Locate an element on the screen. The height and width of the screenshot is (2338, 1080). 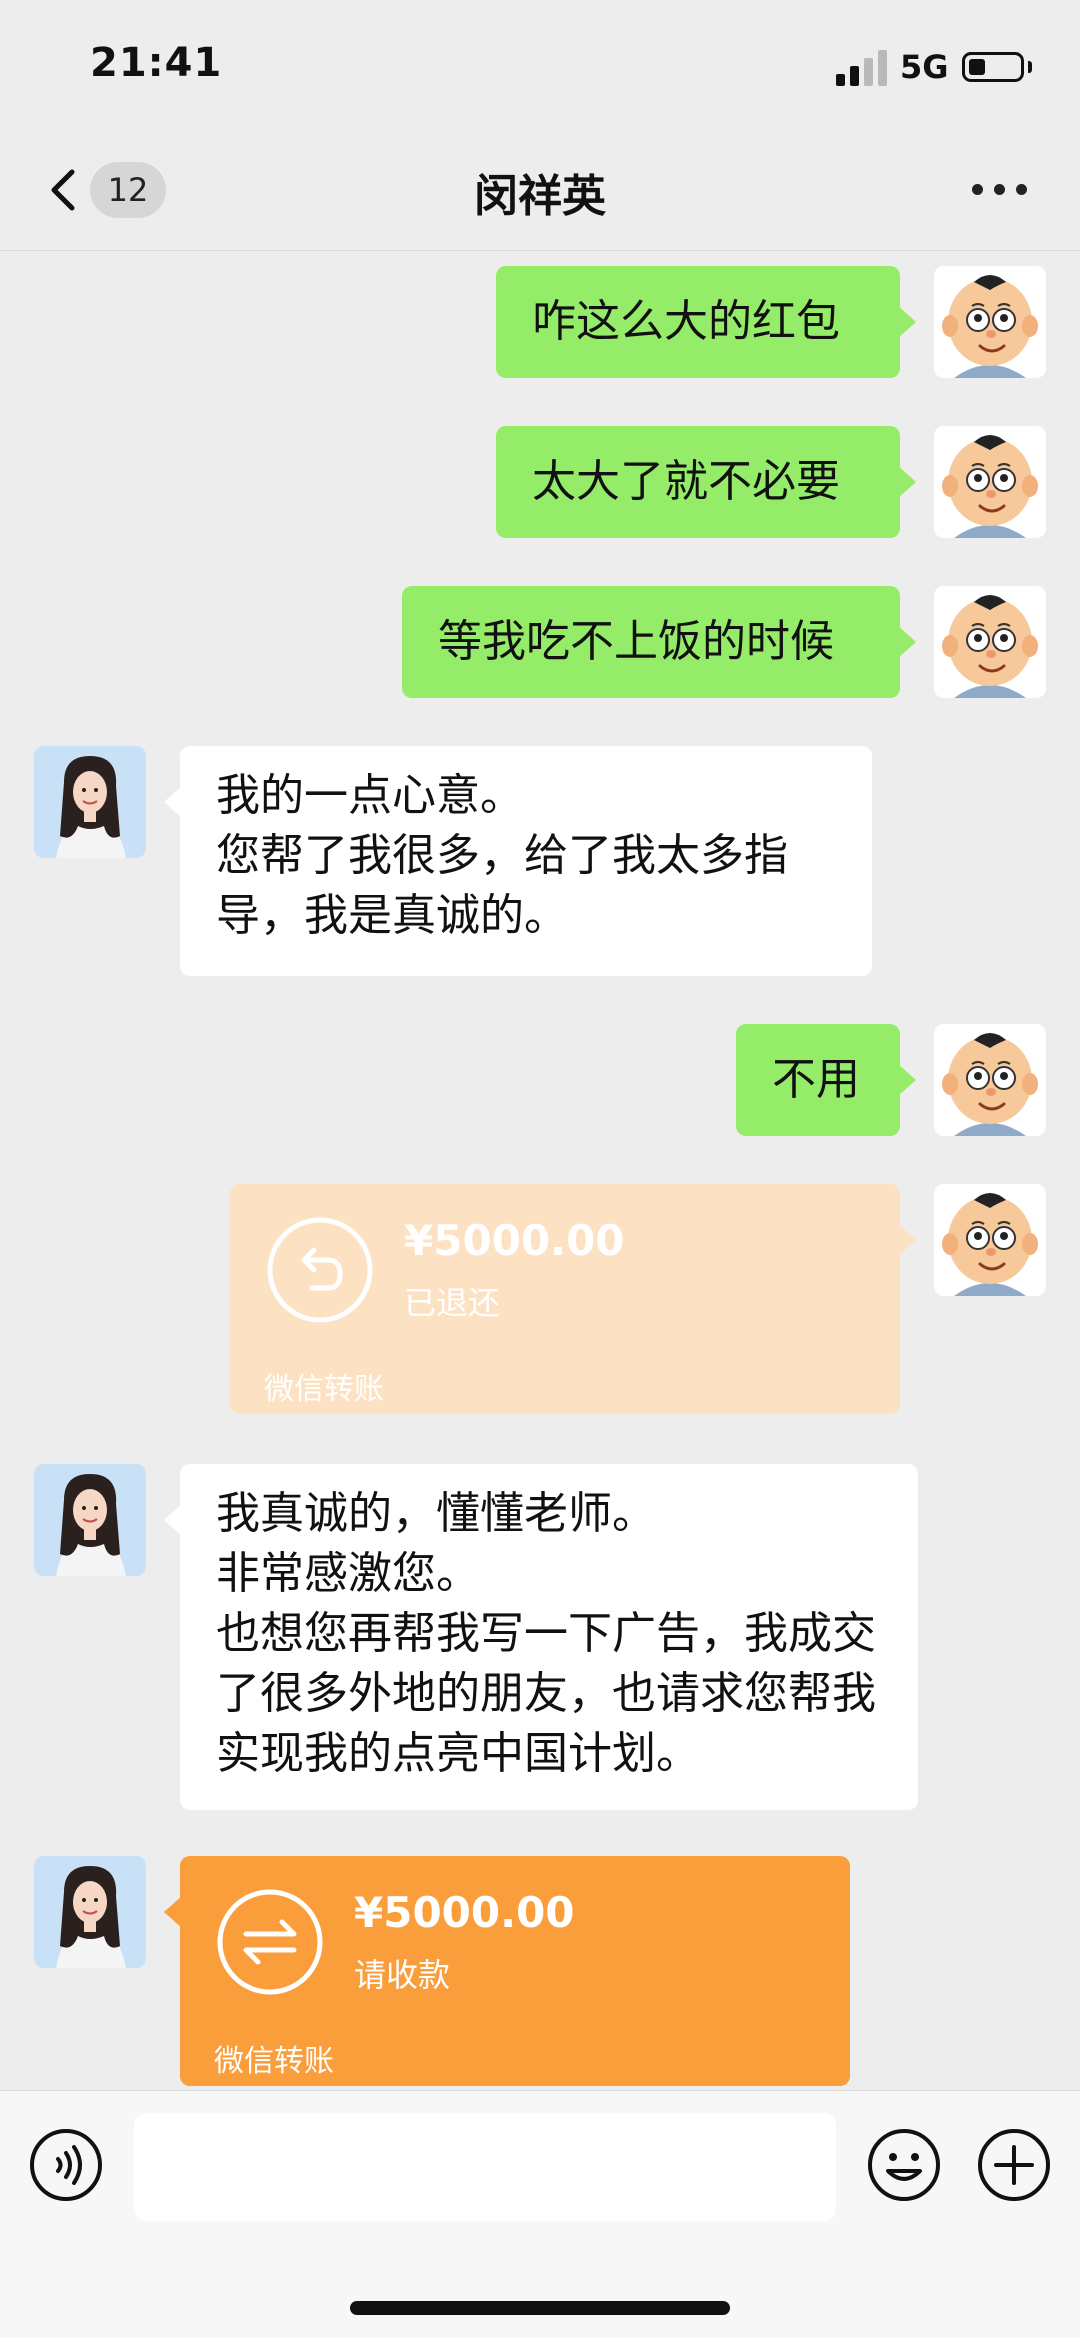
chat-title: 闵祥英 is located at coordinates (540, 196).